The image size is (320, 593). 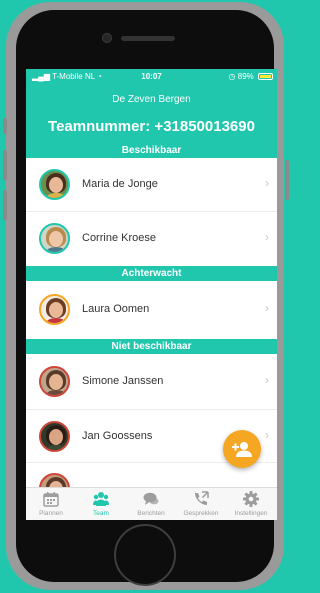 I want to click on section-header-available: Beschikbaar, so click(x=151, y=150).